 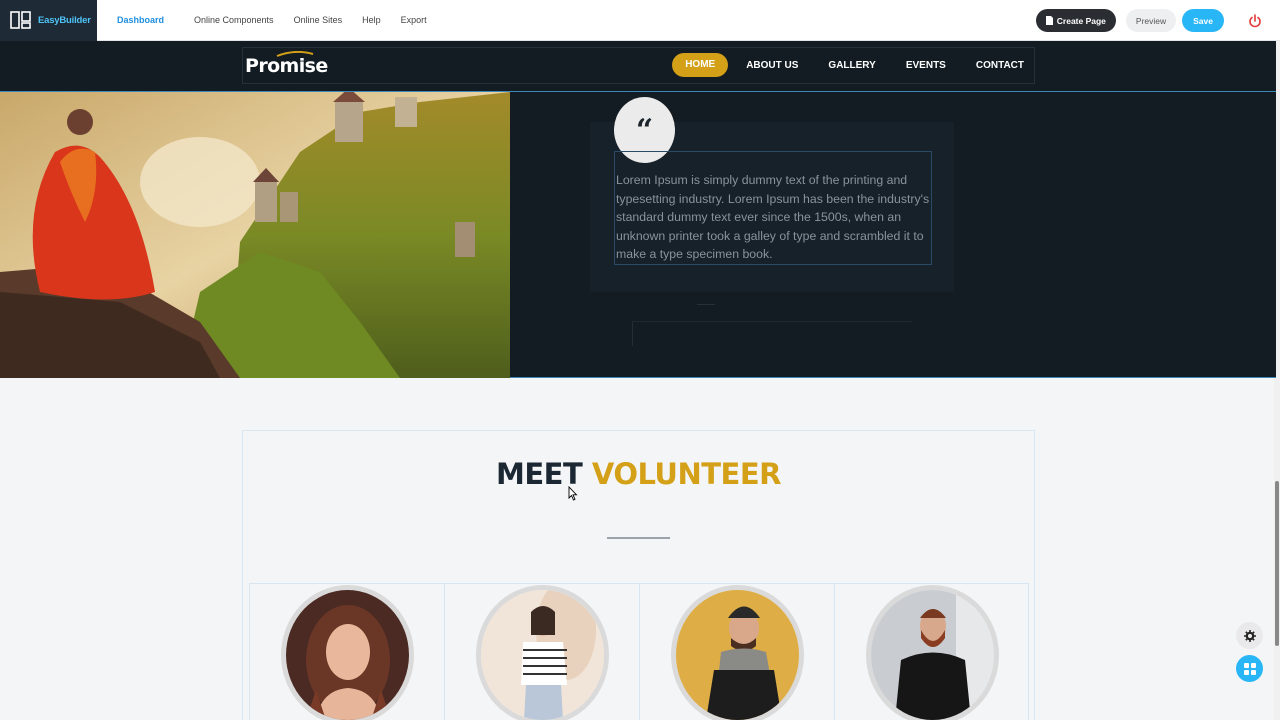 What do you see at coordinates (851, 65) in the screenshot?
I see `site-nav-gallery: GALLERY` at bounding box center [851, 65].